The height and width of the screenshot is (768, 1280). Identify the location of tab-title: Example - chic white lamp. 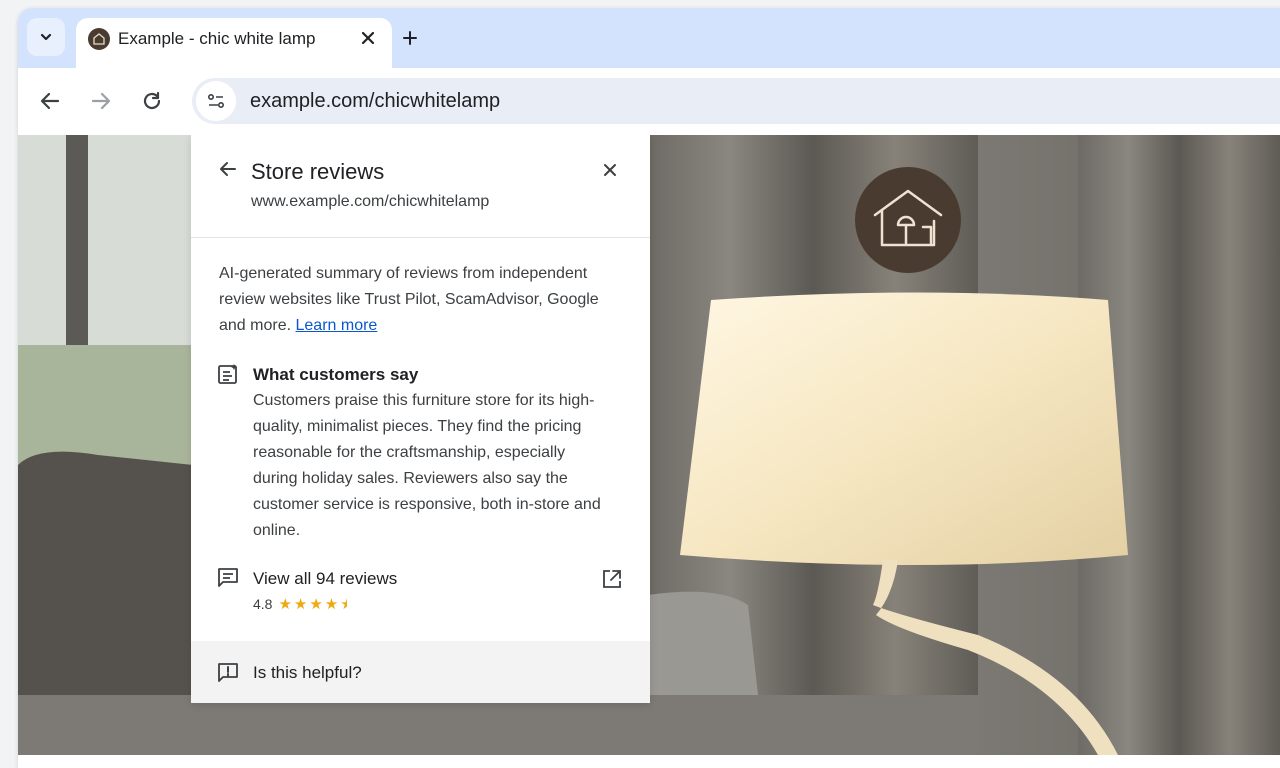
(217, 38).